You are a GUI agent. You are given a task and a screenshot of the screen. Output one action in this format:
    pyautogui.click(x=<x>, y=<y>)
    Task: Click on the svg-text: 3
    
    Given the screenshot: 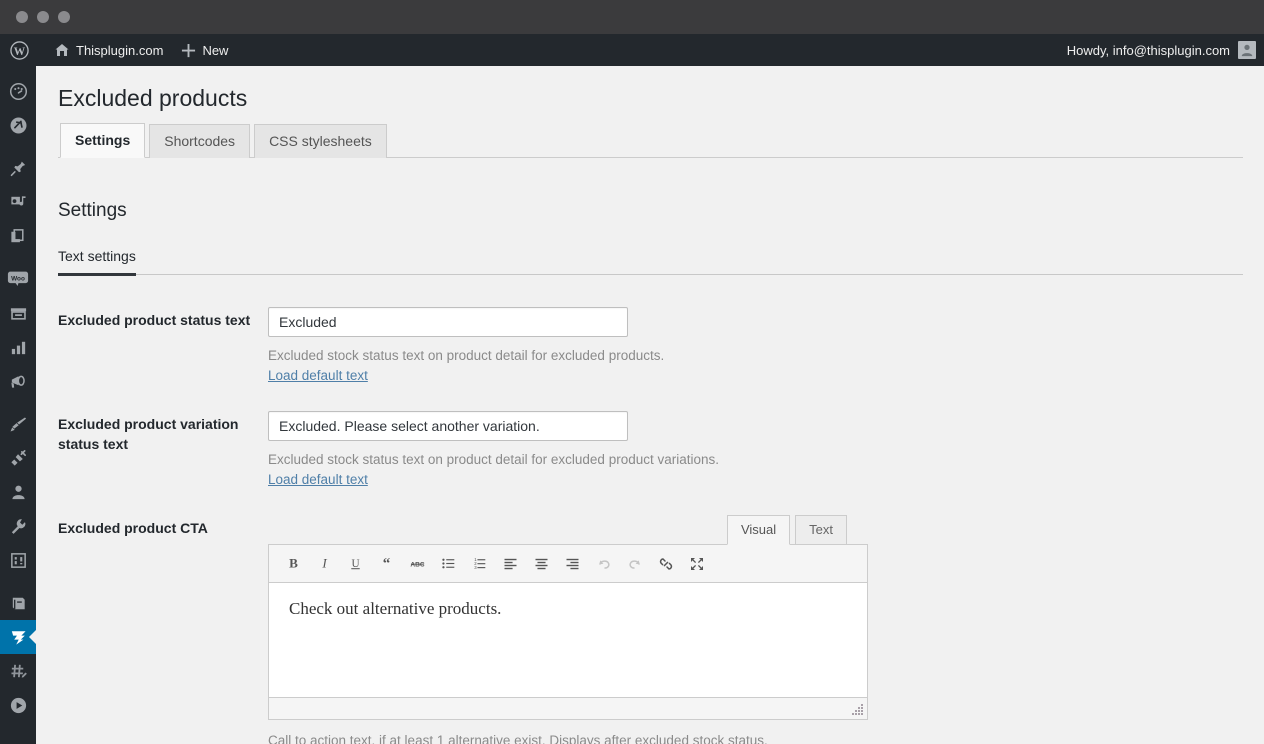 What is the action you would take?
    pyautogui.click(x=475, y=567)
    